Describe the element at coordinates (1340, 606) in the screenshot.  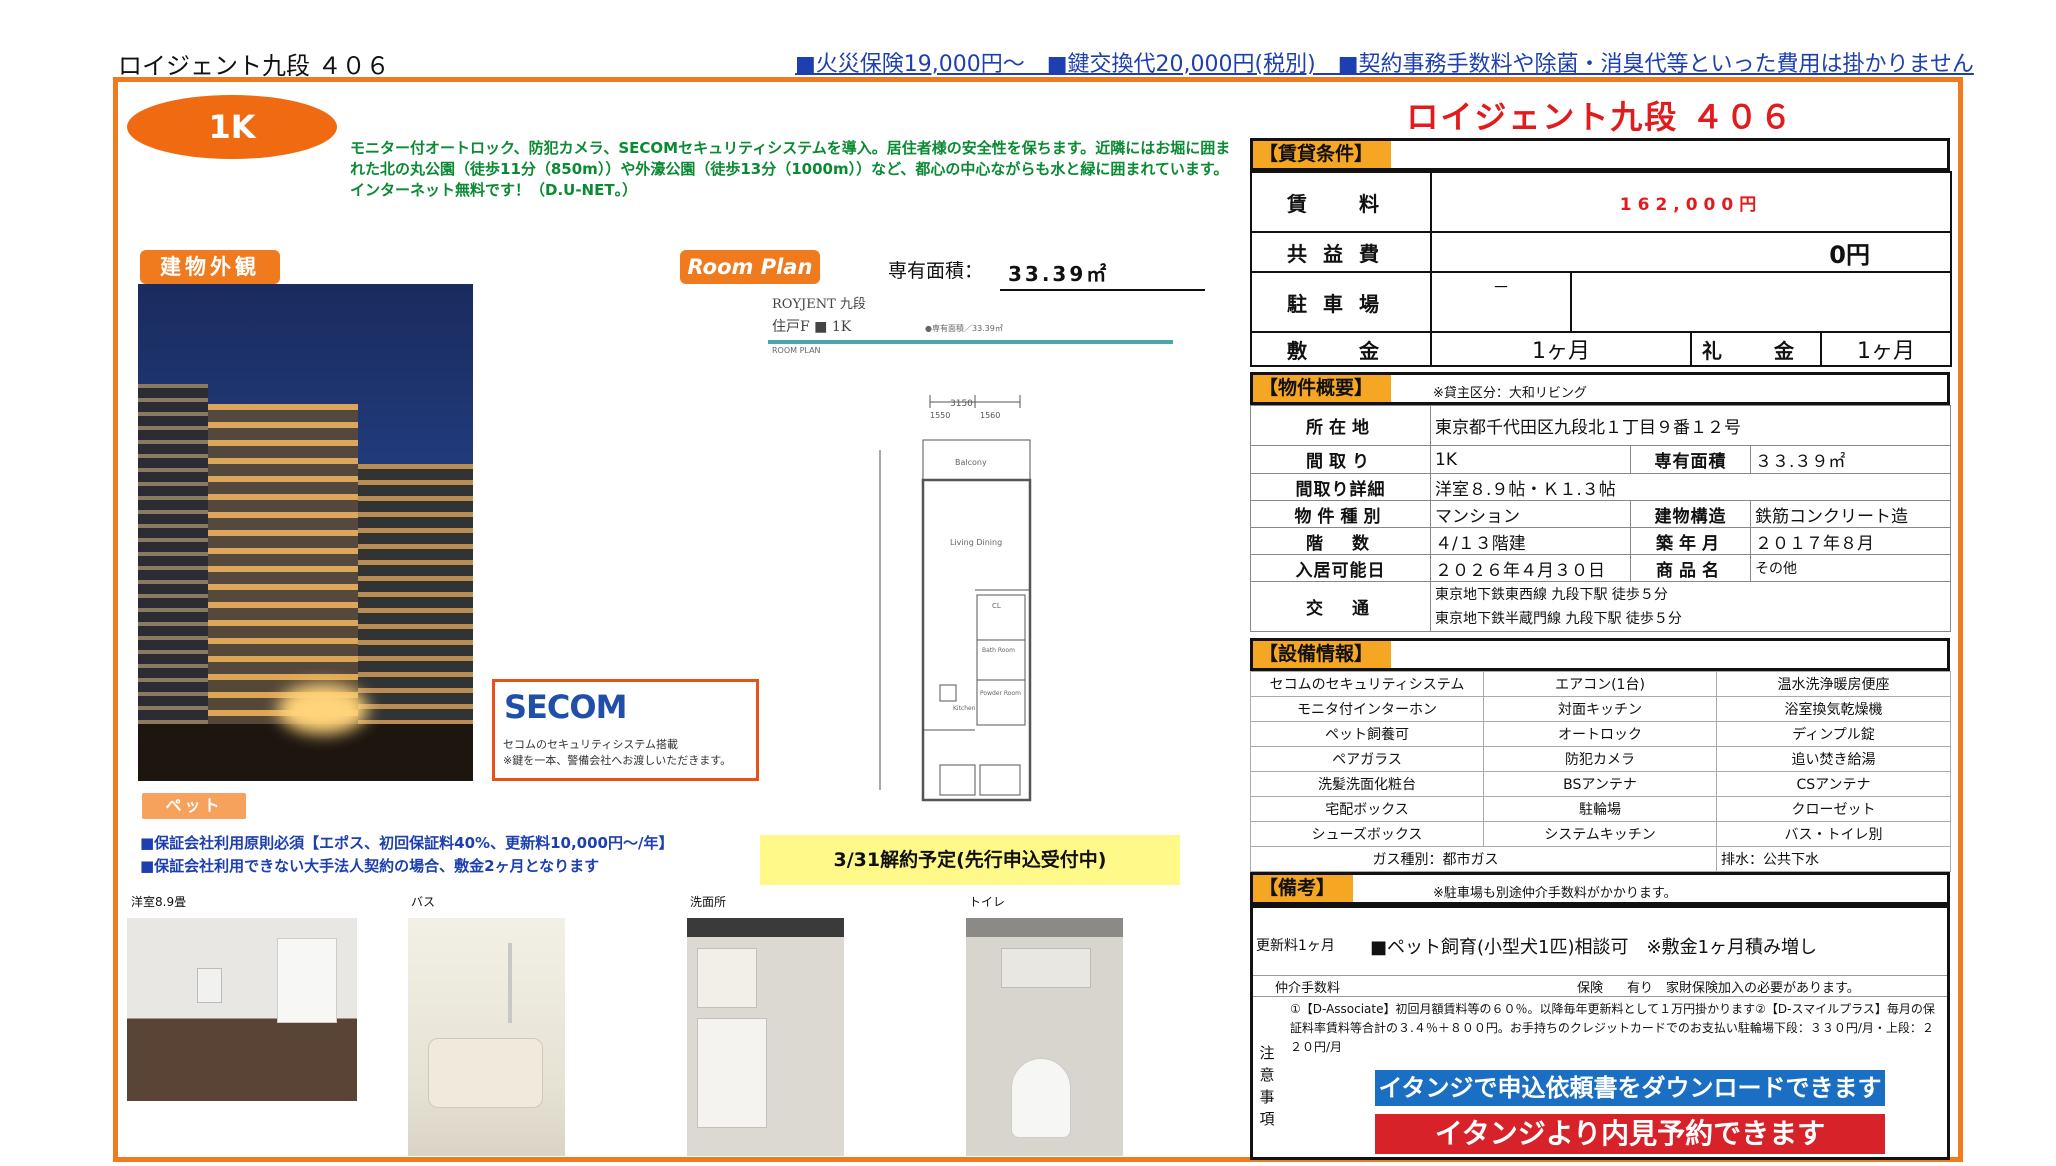
I see `access-label: 交 通` at that location.